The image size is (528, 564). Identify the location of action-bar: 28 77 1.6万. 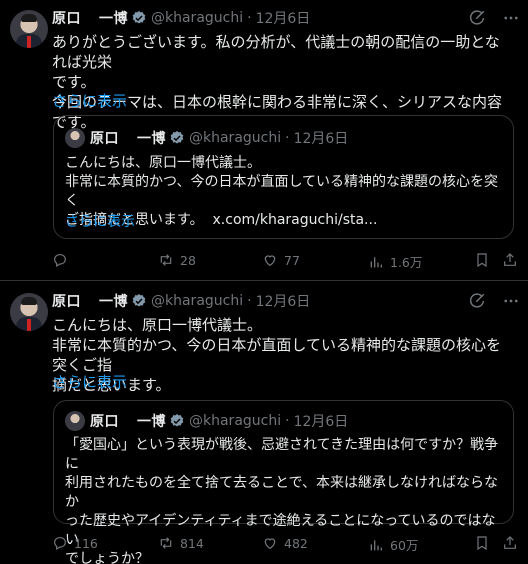
(287, 262).